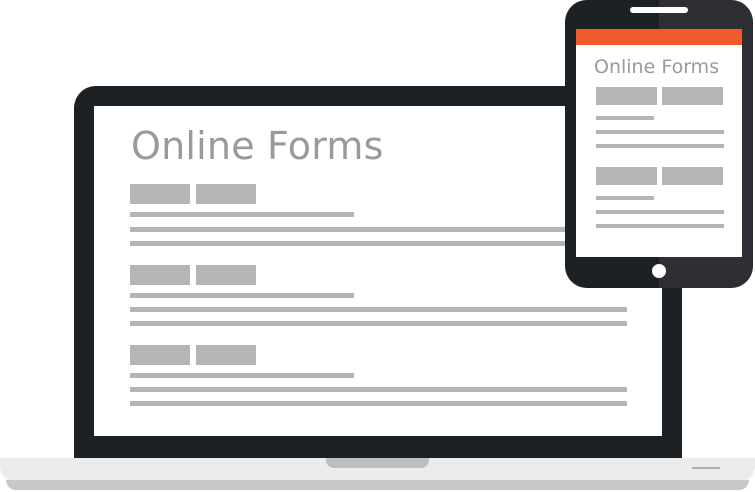 The image size is (755, 492). What do you see at coordinates (659, 37) in the screenshot?
I see `phone-accent-bar` at bounding box center [659, 37].